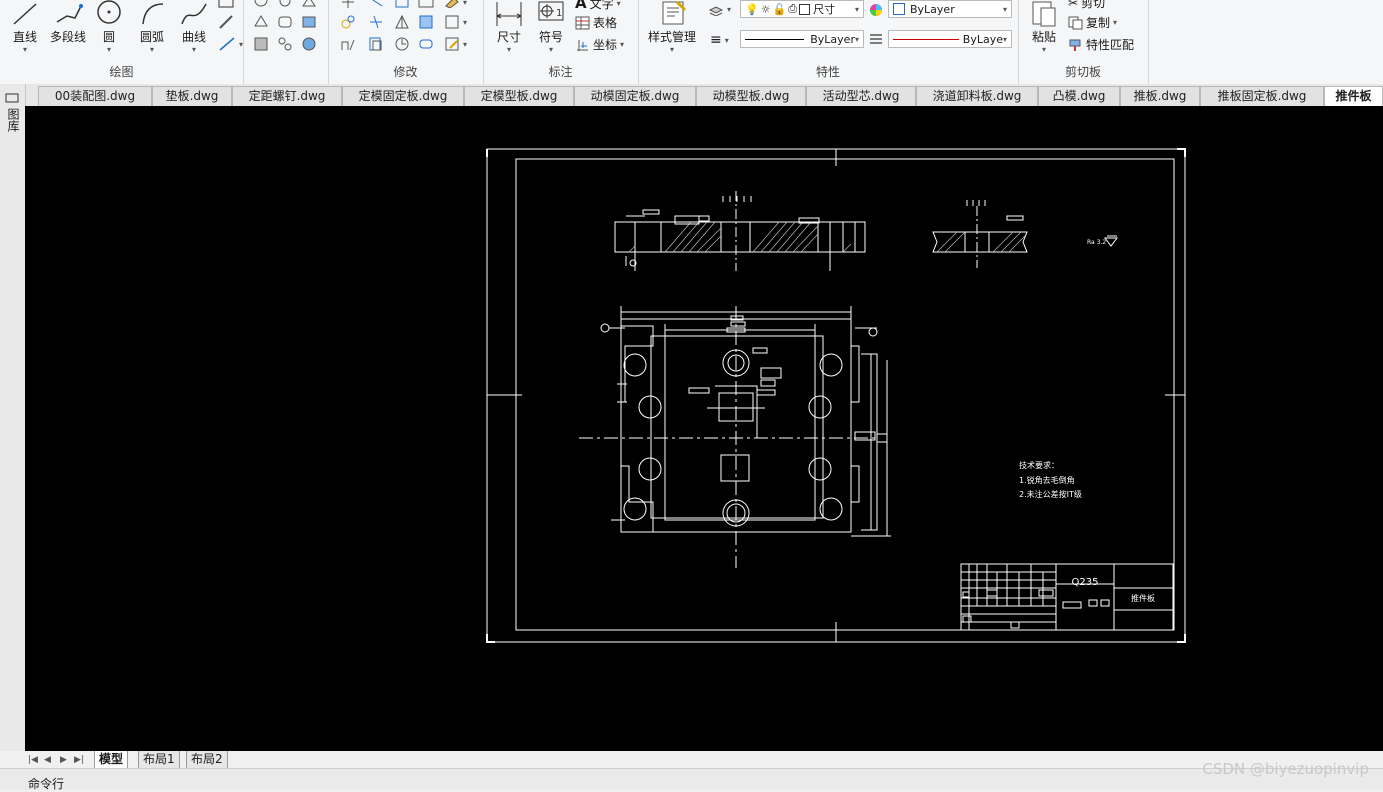  What do you see at coordinates (691, 779) in the screenshot?
I see `command-line: 命令行` at bounding box center [691, 779].